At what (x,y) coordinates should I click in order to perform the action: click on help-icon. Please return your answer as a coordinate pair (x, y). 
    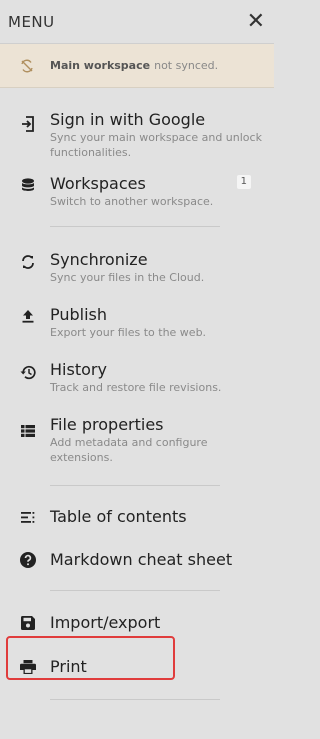
    Looking at the image, I should click on (28, 559).